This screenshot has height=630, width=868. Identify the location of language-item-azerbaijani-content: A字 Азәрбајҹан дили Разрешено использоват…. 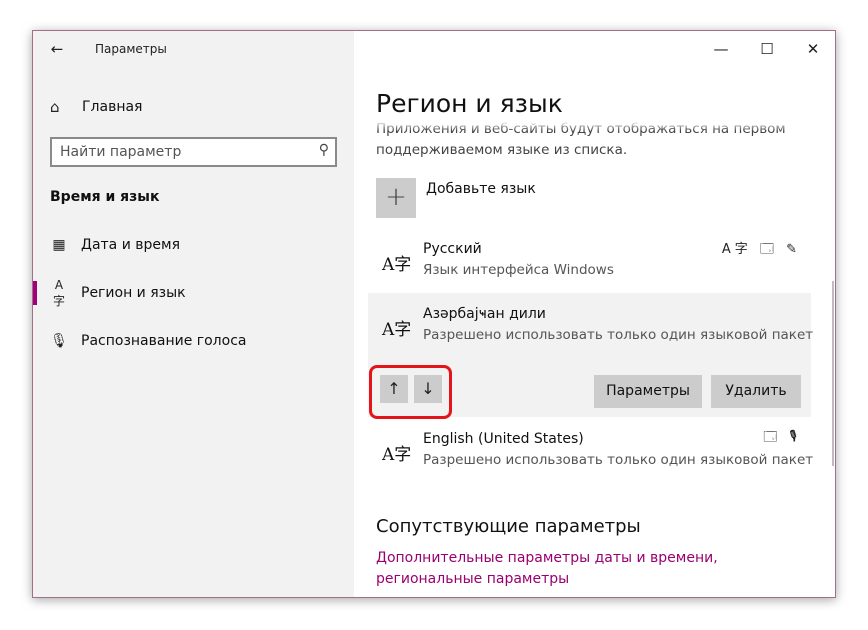
(591, 328).